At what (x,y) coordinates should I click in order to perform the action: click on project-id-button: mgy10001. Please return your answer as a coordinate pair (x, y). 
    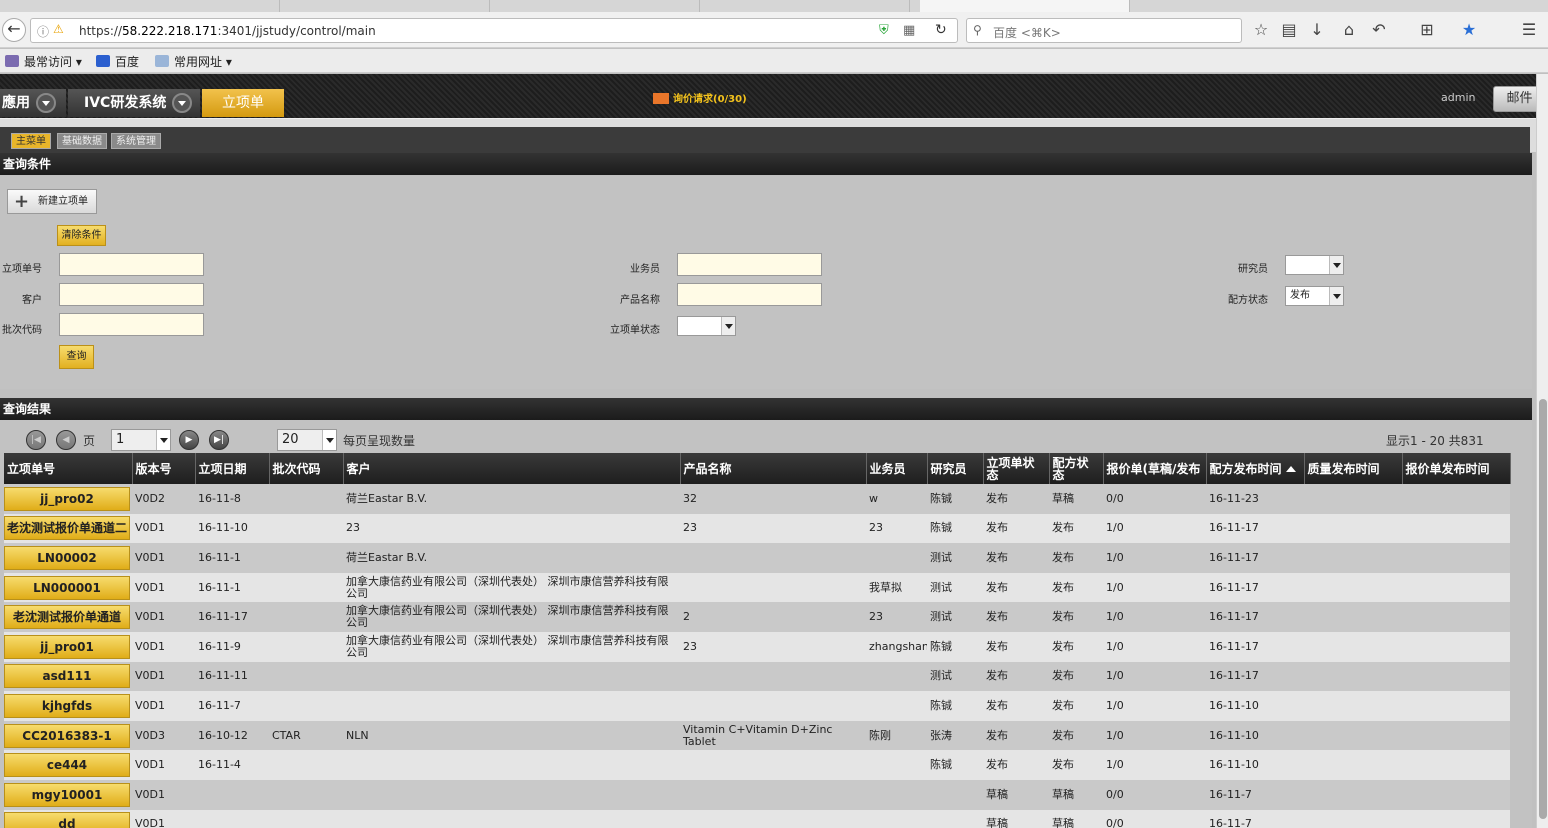
    Looking at the image, I should click on (67, 794).